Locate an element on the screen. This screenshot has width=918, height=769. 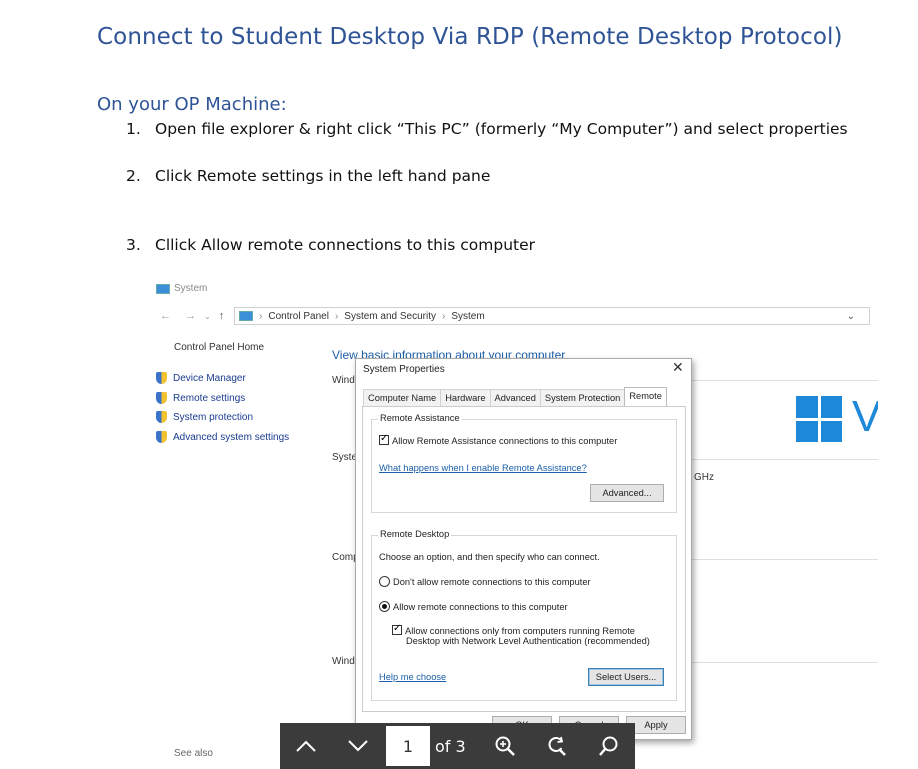
page-count: of 3 is located at coordinates (450, 746).